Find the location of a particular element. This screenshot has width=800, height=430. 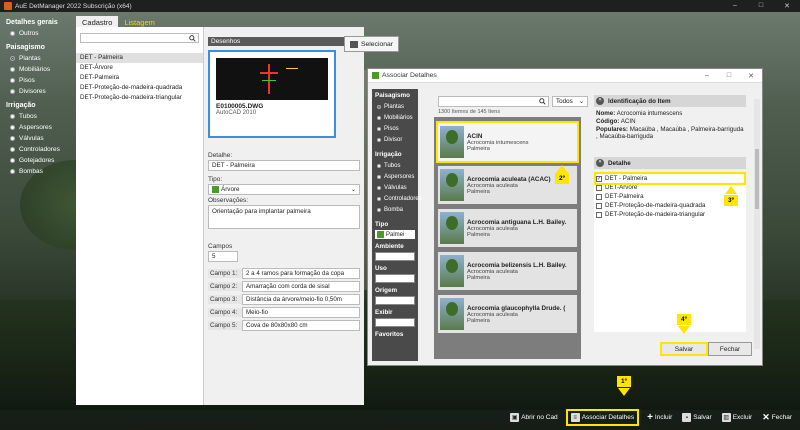

field-row: Campo 4: Meio-fio is located at coordinates (284, 312).